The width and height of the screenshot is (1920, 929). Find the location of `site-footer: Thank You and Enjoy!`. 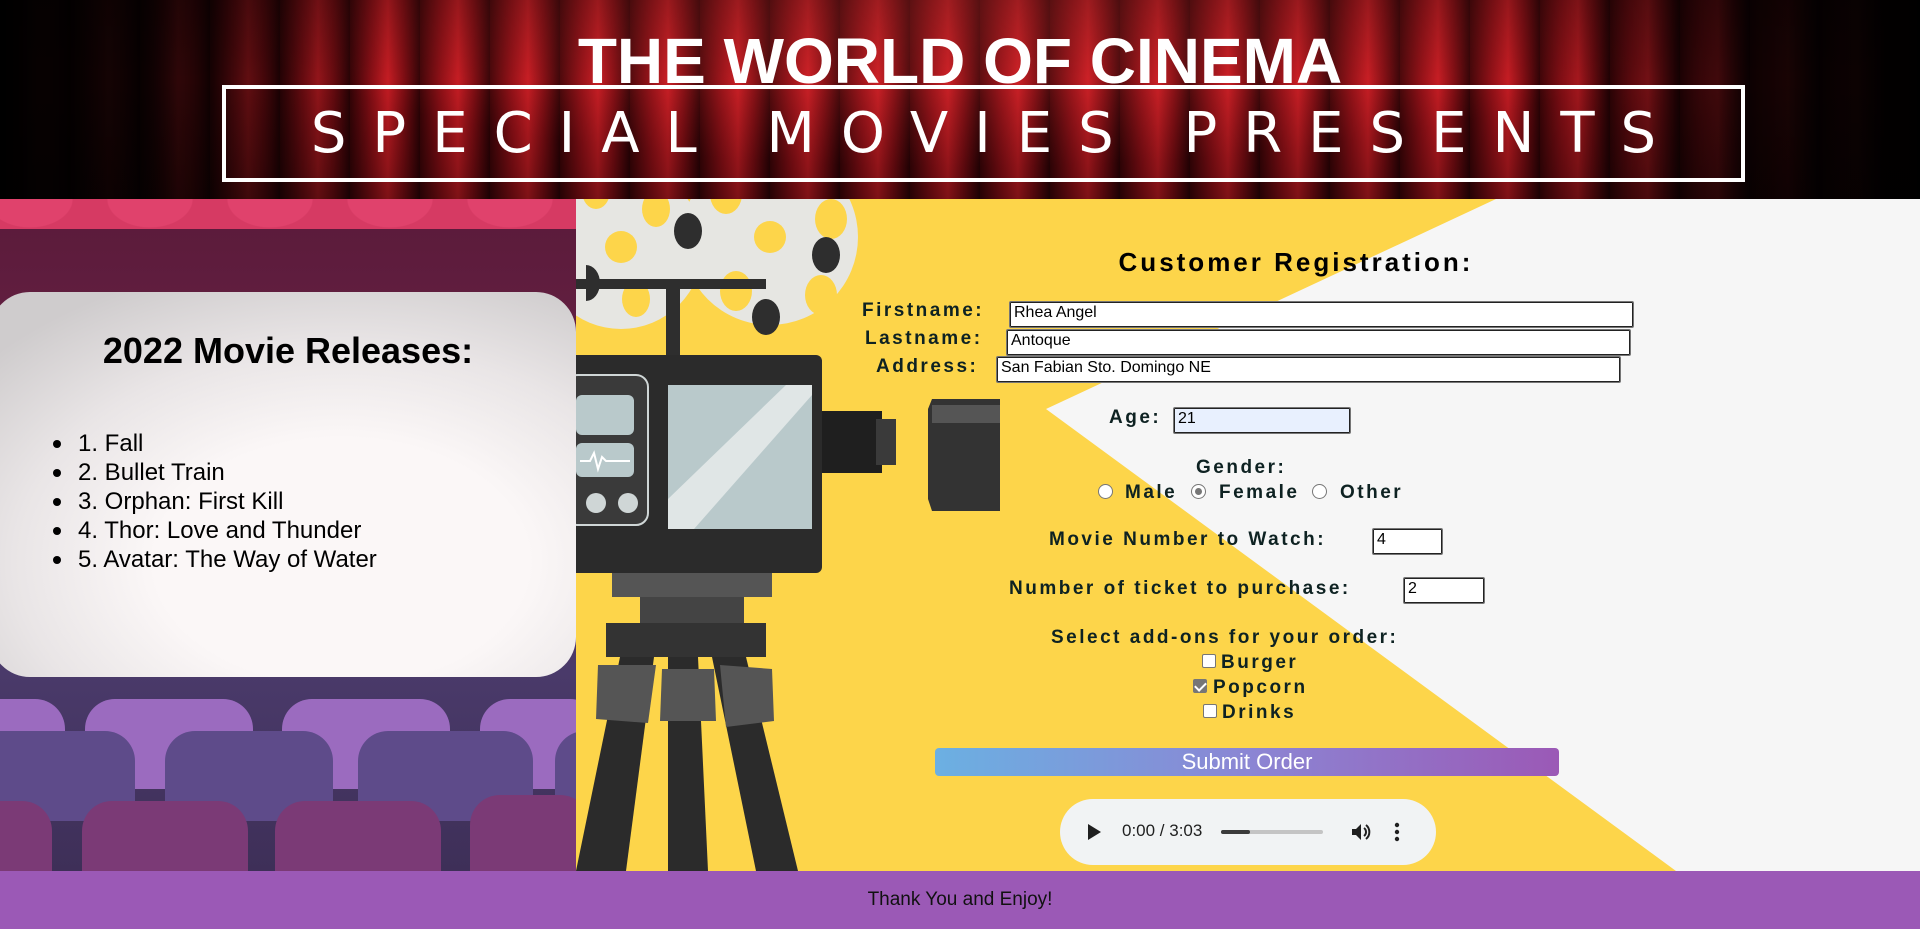

site-footer: Thank You and Enjoy! is located at coordinates (960, 900).